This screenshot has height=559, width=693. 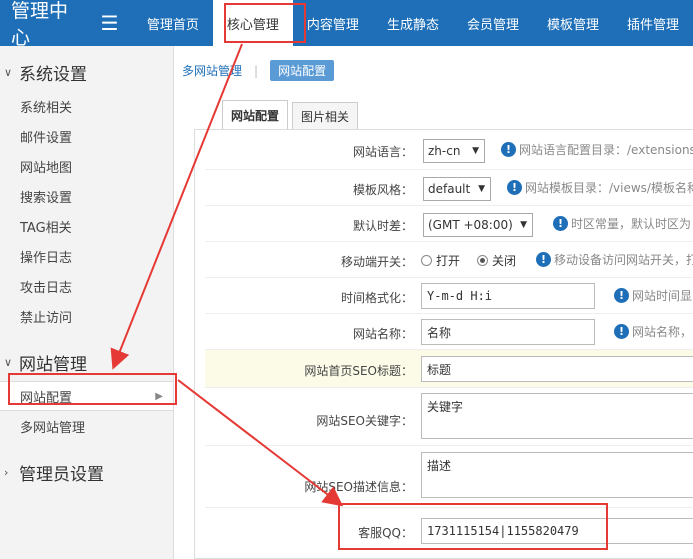 What do you see at coordinates (53, 364) in the screenshot?
I see `sidebar-group-label: 网站管理` at bounding box center [53, 364].